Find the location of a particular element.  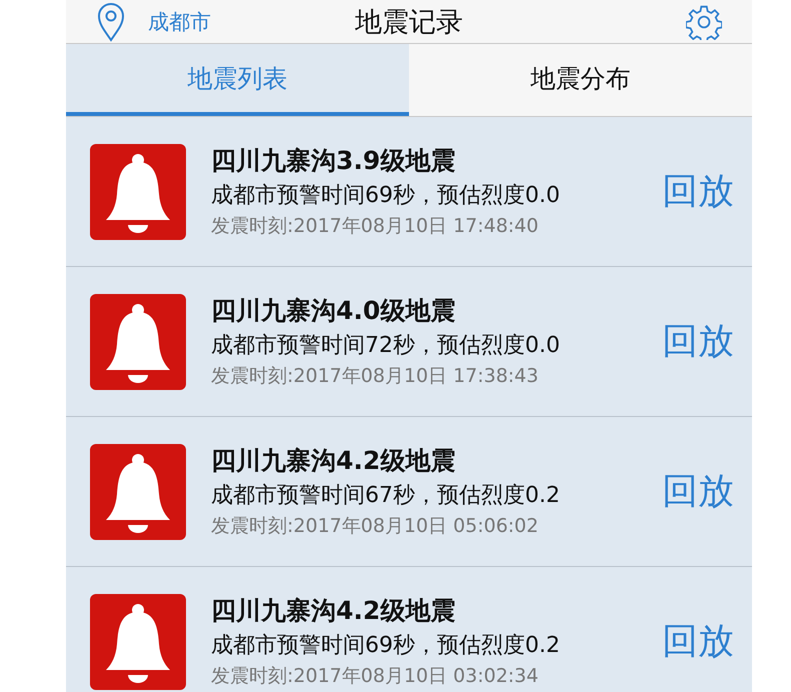

quake-time: 发震时刻:2017年08月10日 17:48:40 is located at coordinates (375, 226).